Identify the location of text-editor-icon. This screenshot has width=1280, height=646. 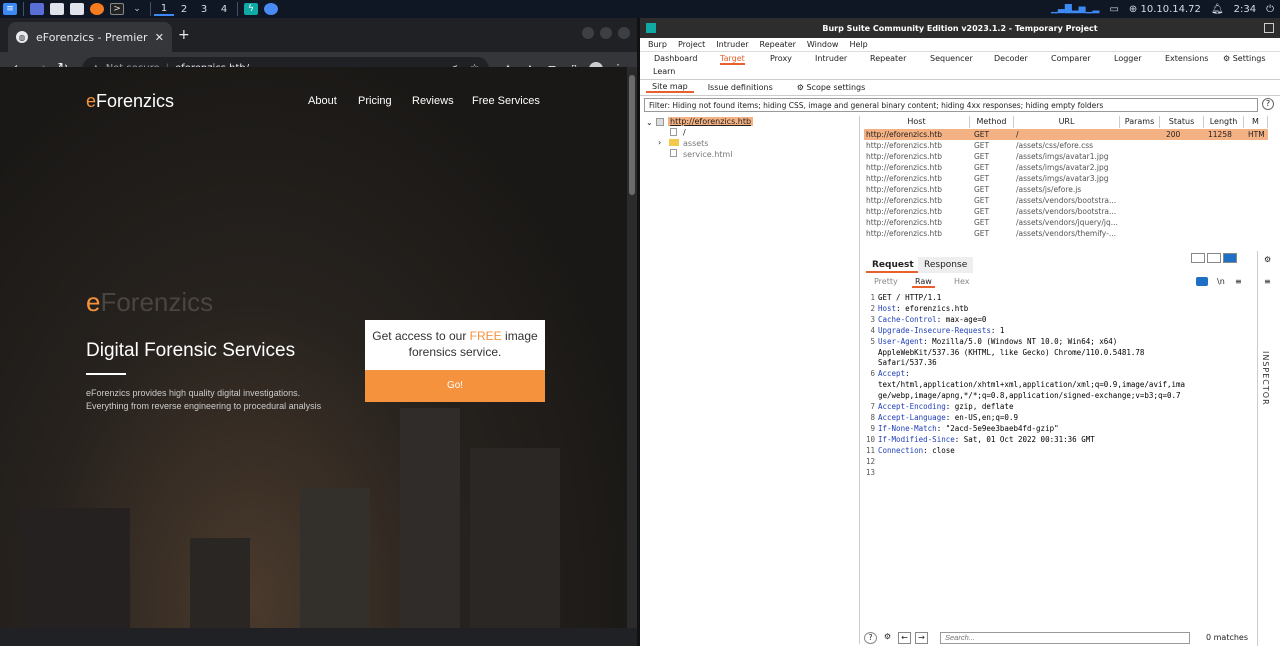
(77, 9).